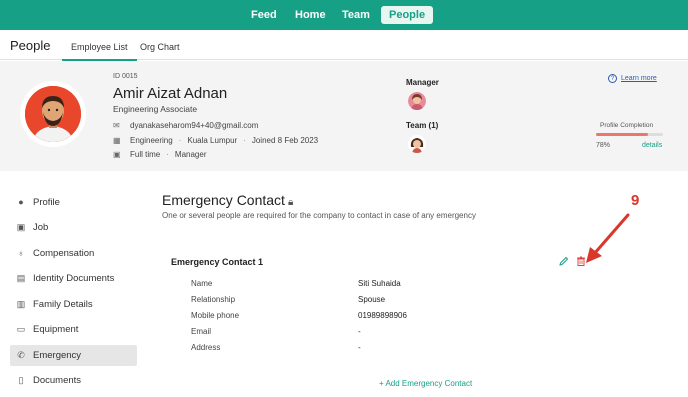 Image resolution: width=688 pixels, height=397 pixels. Describe the element at coordinates (57, 380) in the screenshot. I see `sidebar-item-label: Documents` at that location.